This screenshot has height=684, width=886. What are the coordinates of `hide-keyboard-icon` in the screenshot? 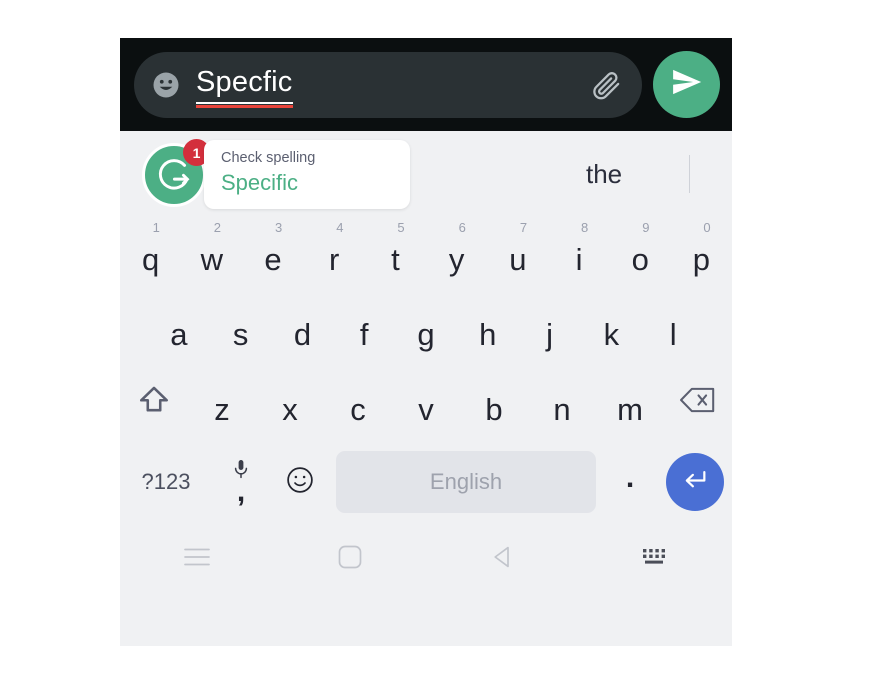 It's located at (656, 559).